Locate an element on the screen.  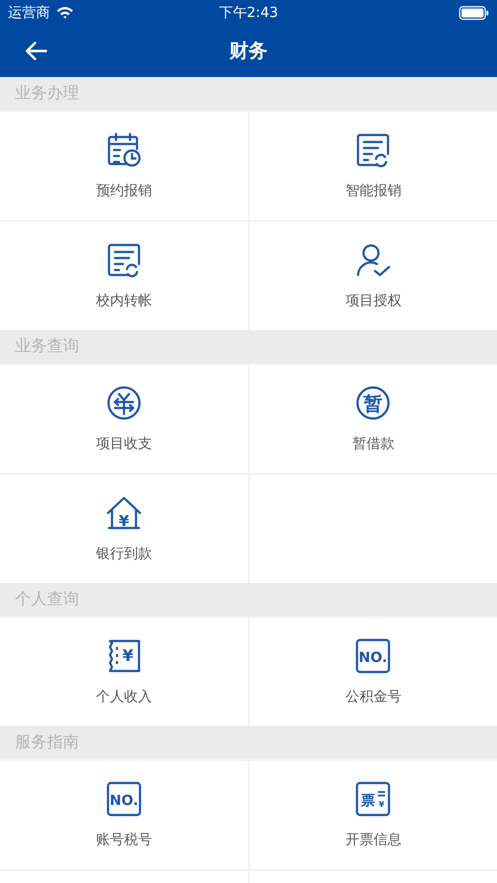
menu-tile: NO. 公积金号 is located at coordinates (373, 672).